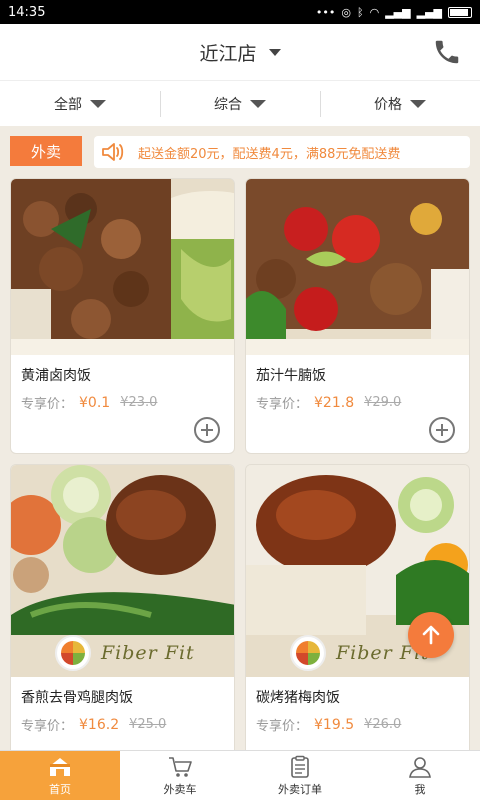 This screenshot has width=480, height=800. Describe the element at coordinates (269, 154) in the screenshot. I see `notice-text: 起送金额20元，配送费4元，满88元免配送费` at that location.